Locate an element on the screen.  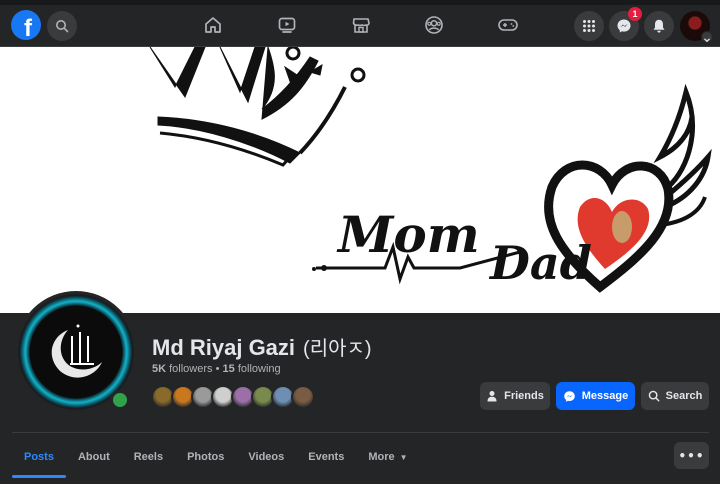
tab-label: Videos is located at coordinates (266, 457).